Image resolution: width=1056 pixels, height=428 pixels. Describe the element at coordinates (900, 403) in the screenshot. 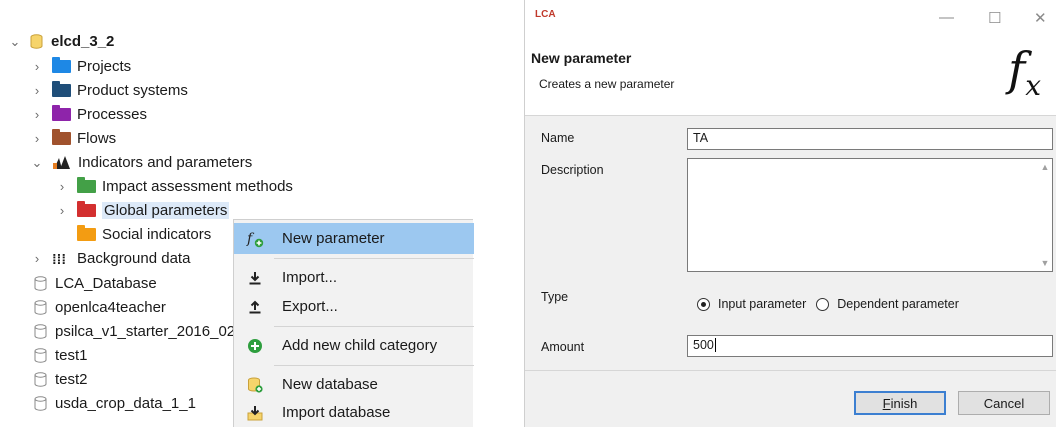

I see `finish-button: Finish` at that location.